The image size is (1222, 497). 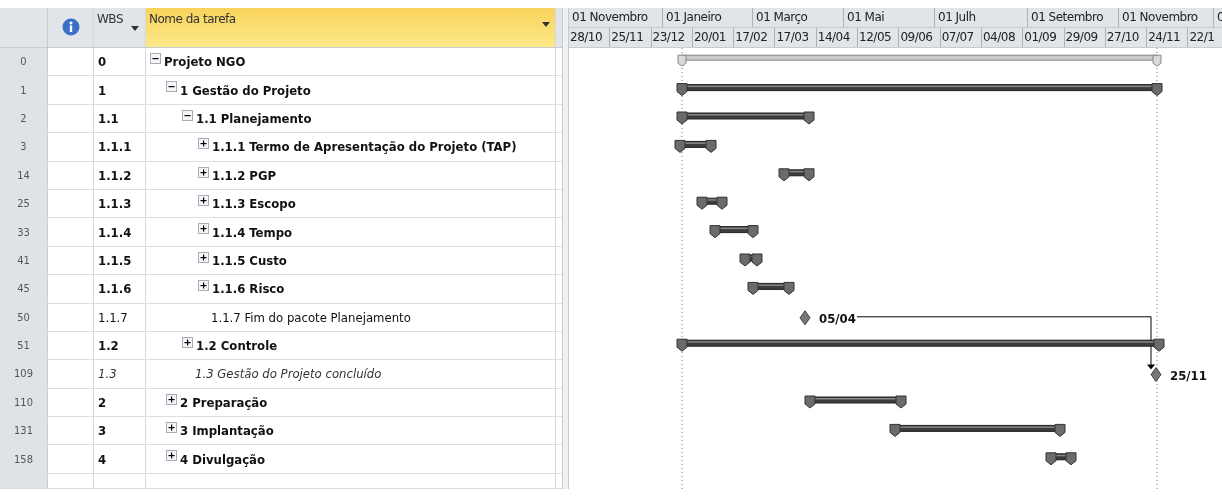 What do you see at coordinates (1002, 37) in the screenshot?
I see `timescale-label: 04/08` at bounding box center [1002, 37].